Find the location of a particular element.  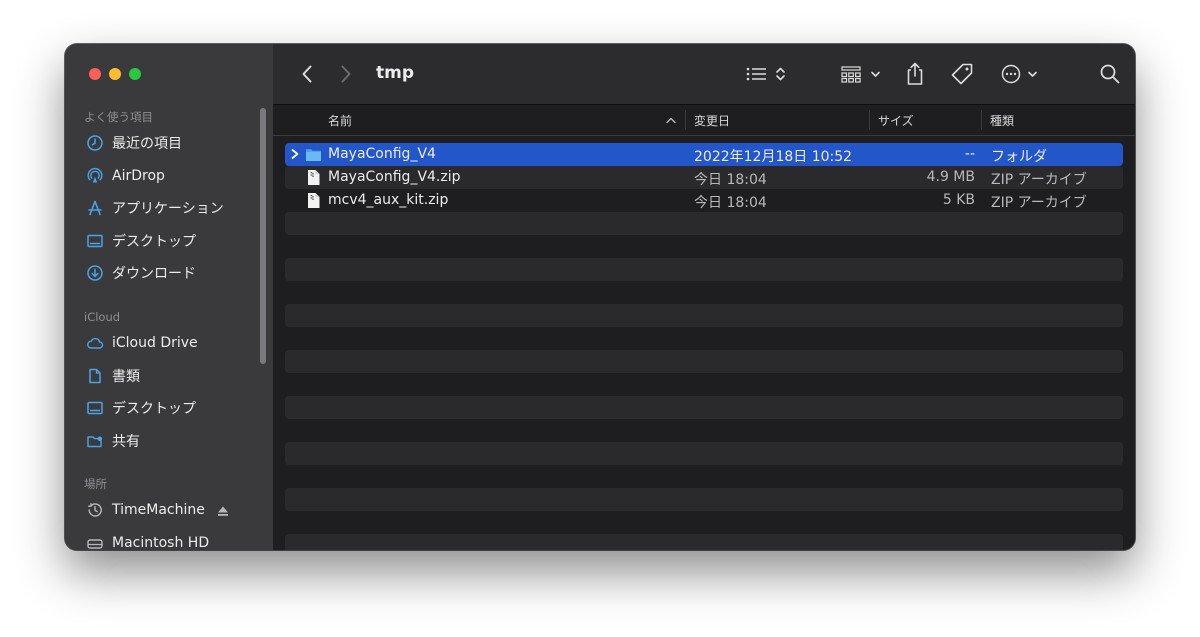

file-size: -- is located at coordinates (969, 154).